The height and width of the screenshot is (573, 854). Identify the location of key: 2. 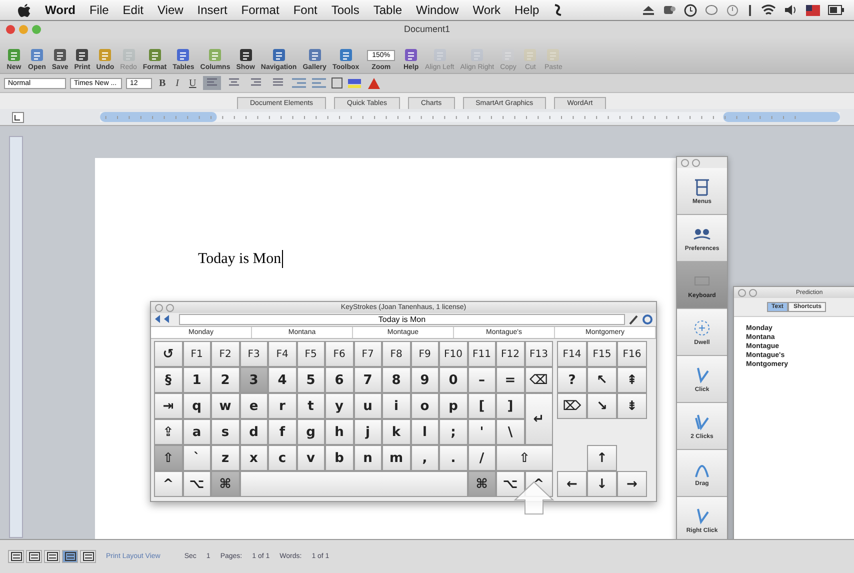
(225, 380).